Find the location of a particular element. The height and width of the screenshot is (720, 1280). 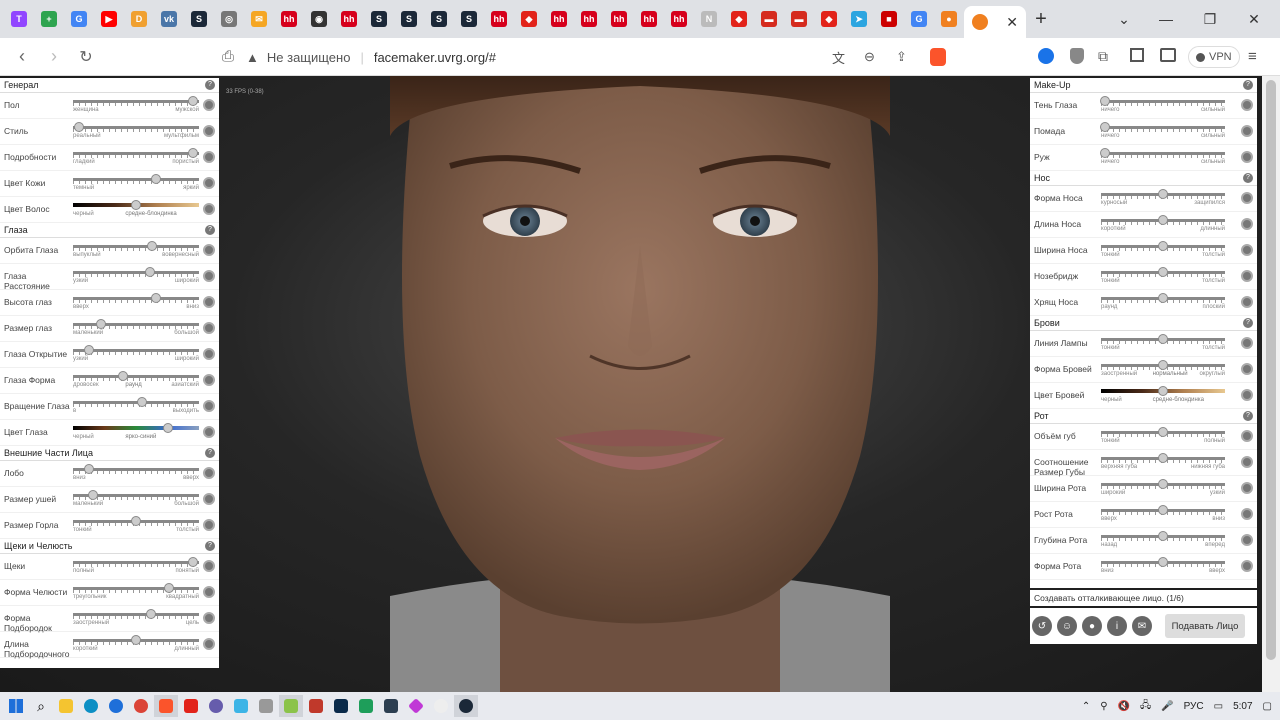

forward-icon: › is located at coordinates (54, 57).